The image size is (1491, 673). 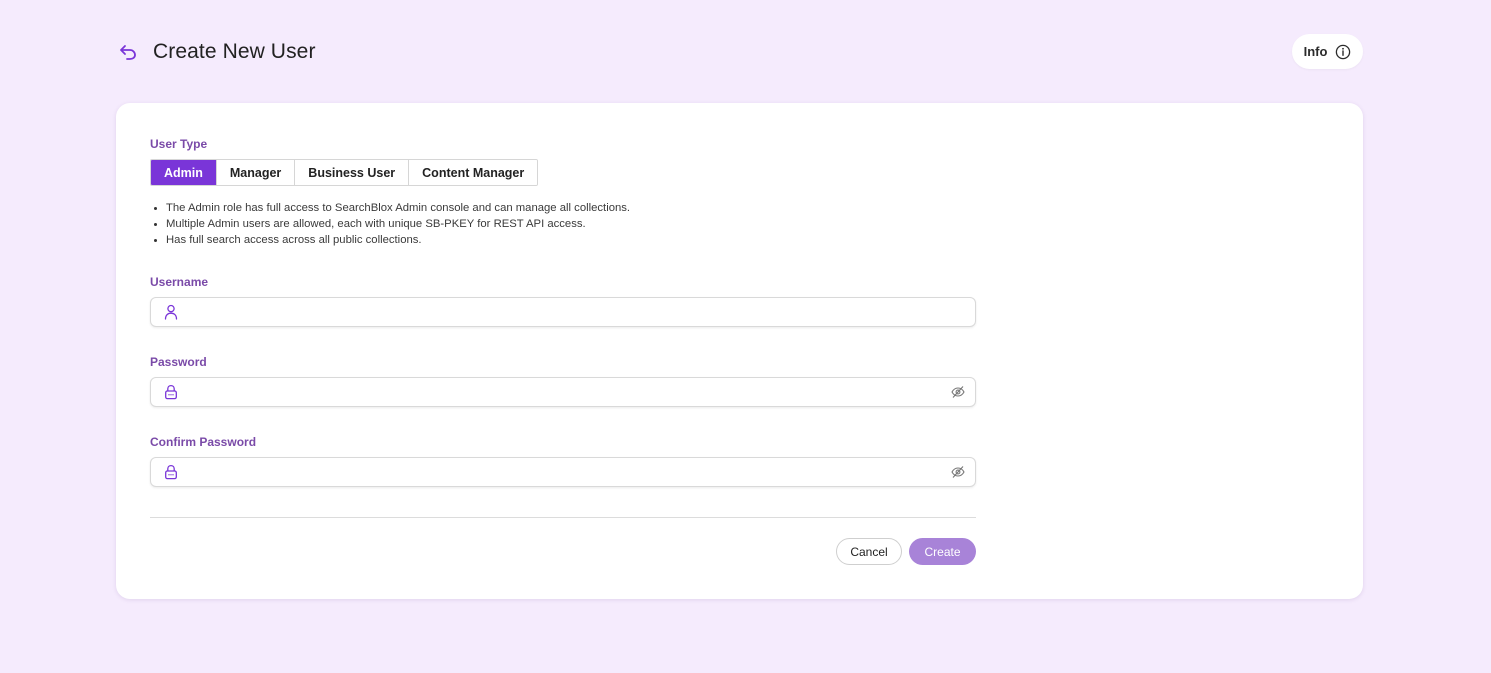 I want to click on confirm-password-label: Confirm Password, so click(x=203, y=442).